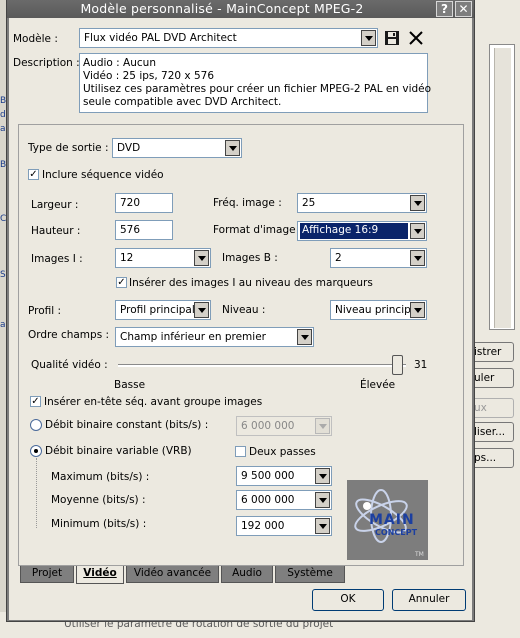 The width and height of the screenshot is (520, 638). What do you see at coordinates (46, 63) in the screenshot?
I see `description-label: Description :` at bounding box center [46, 63].